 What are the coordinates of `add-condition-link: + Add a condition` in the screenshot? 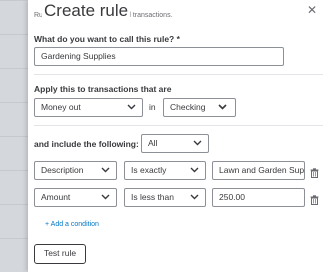 It's located at (72, 224).